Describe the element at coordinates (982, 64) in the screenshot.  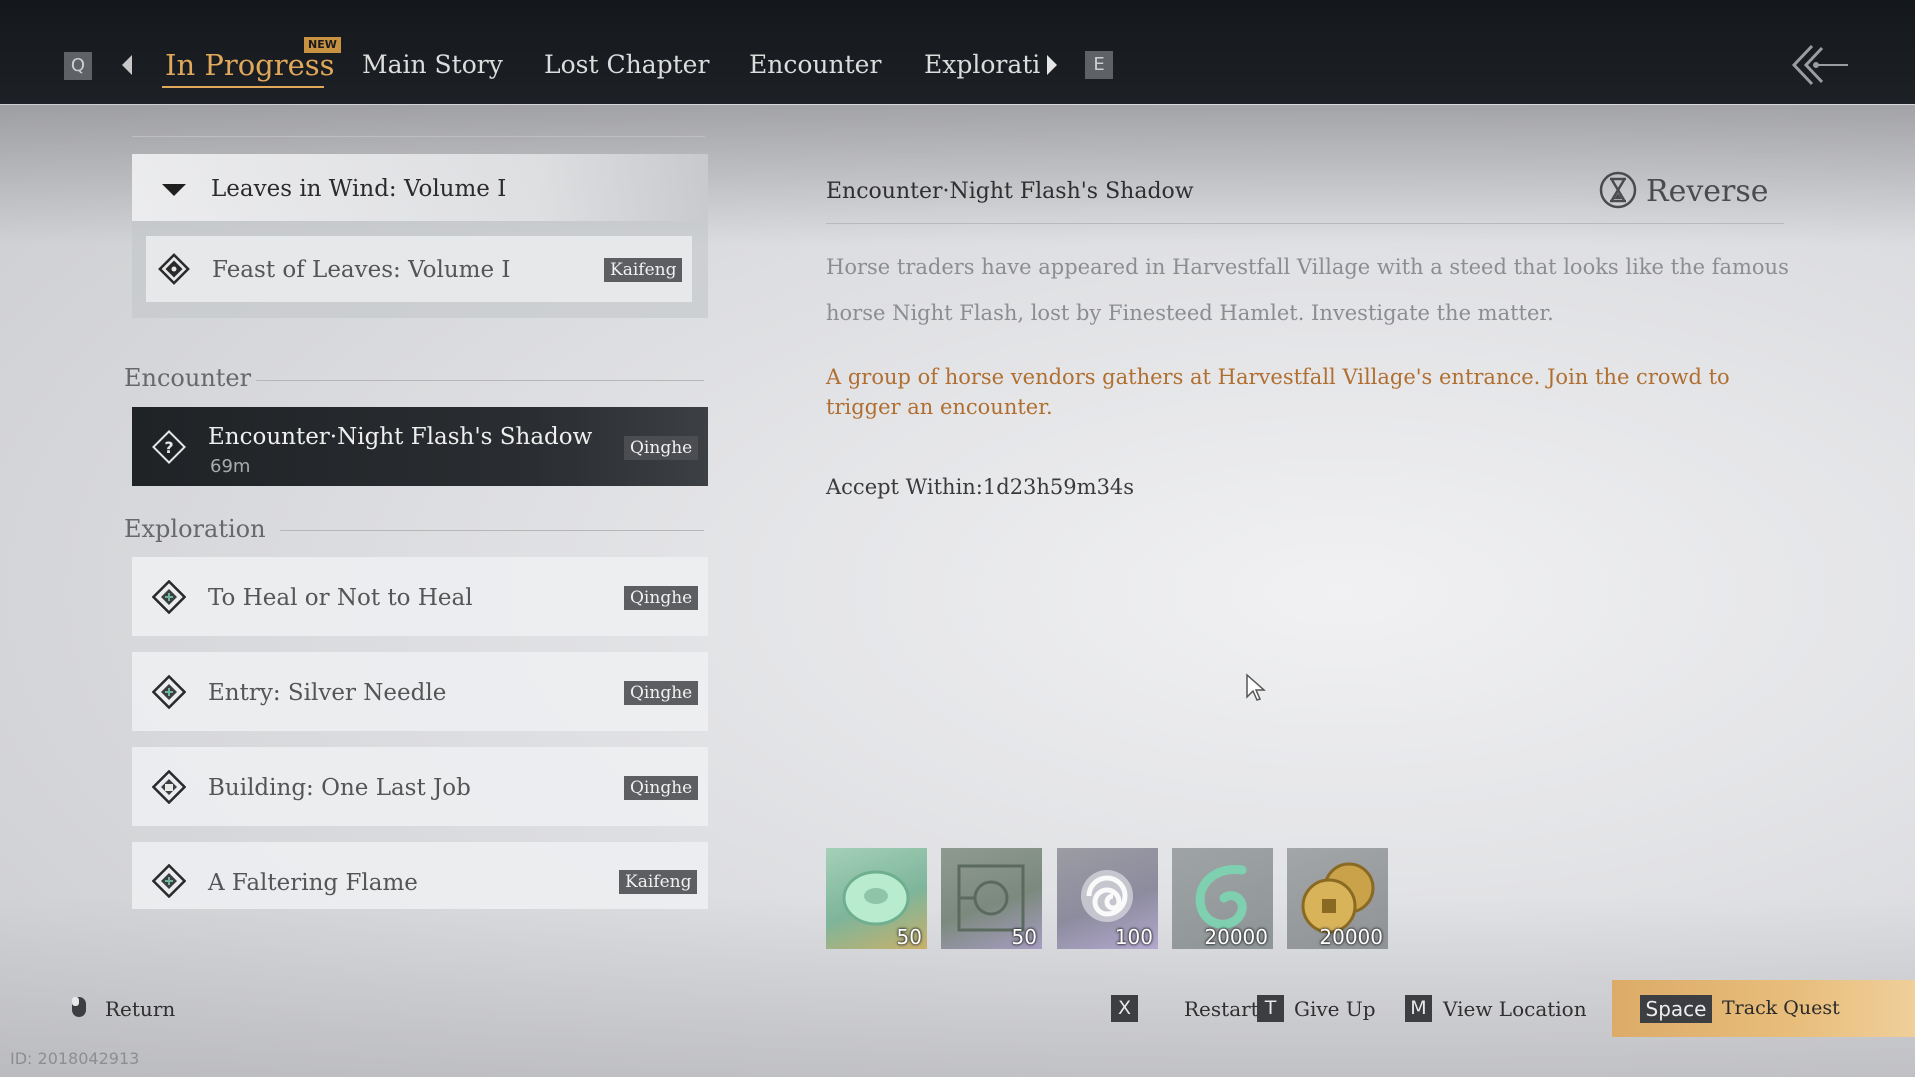
I see `tab-exploration: Explorati` at that location.